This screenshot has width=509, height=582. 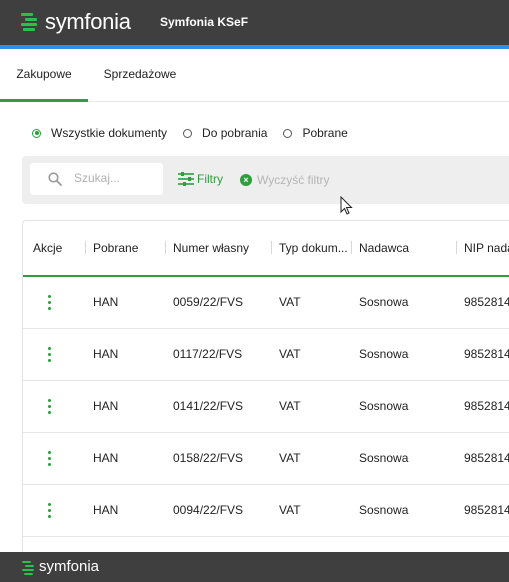 What do you see at coordinates (246, 180) in the screenshot?
I see `close-circle-icon: ×` at bounding box center [246, 180].